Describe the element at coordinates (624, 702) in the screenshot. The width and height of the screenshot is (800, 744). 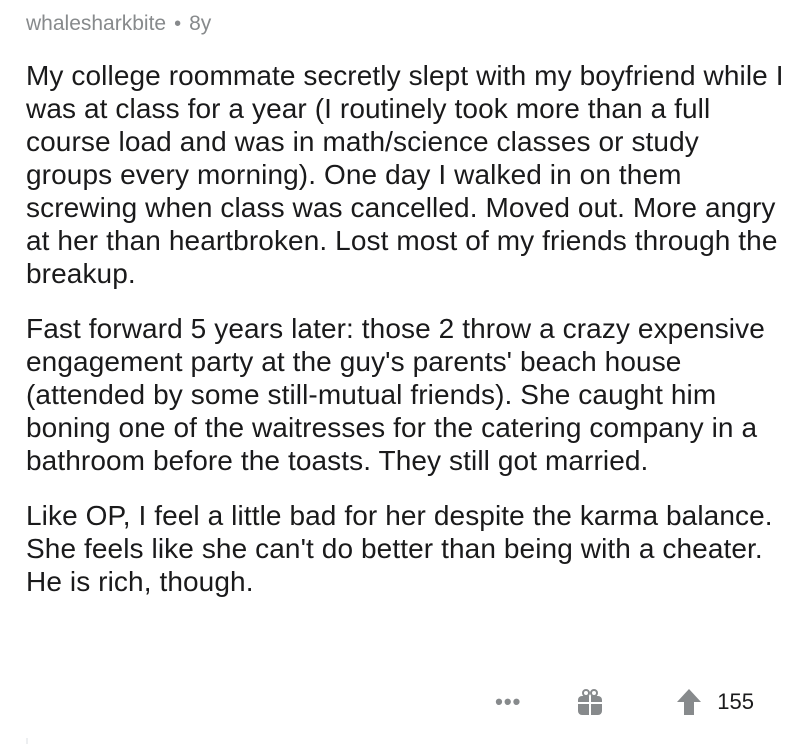
I see `comment-actions: ••• 155` at that location.